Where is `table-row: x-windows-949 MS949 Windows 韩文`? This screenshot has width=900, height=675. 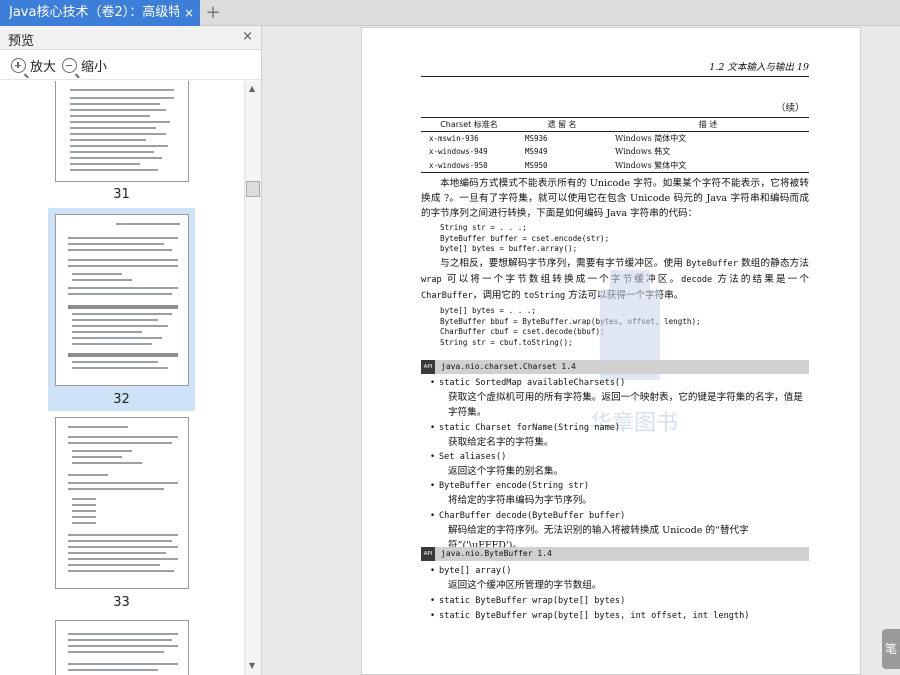
table-row: x-windows-949 MS949 Windows 韩文 is located at coordinates (615, 152).